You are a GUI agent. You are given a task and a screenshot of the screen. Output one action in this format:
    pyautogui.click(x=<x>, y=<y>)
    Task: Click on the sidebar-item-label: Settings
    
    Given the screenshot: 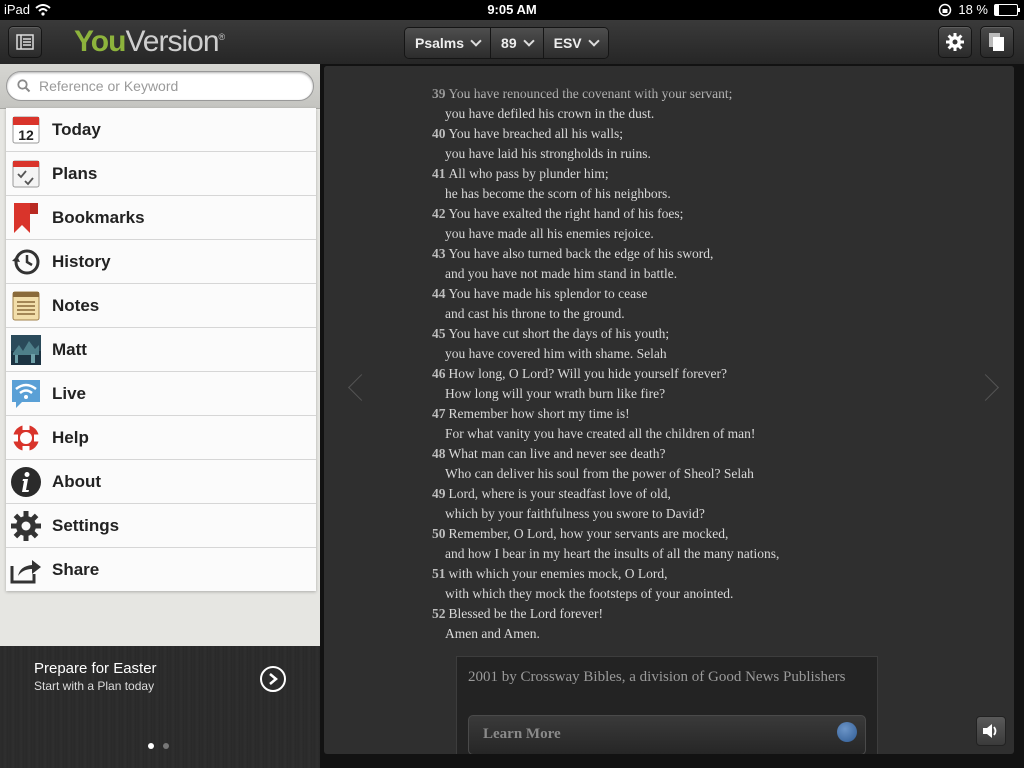 What is the action you would take?
    pyautogui.click(x=86, y=525)
    